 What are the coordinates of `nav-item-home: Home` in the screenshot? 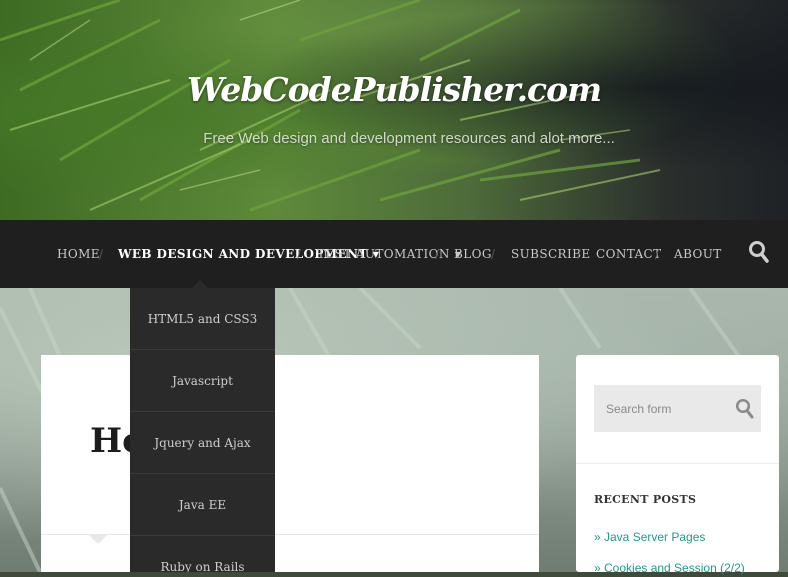 It's located at (78, 254).